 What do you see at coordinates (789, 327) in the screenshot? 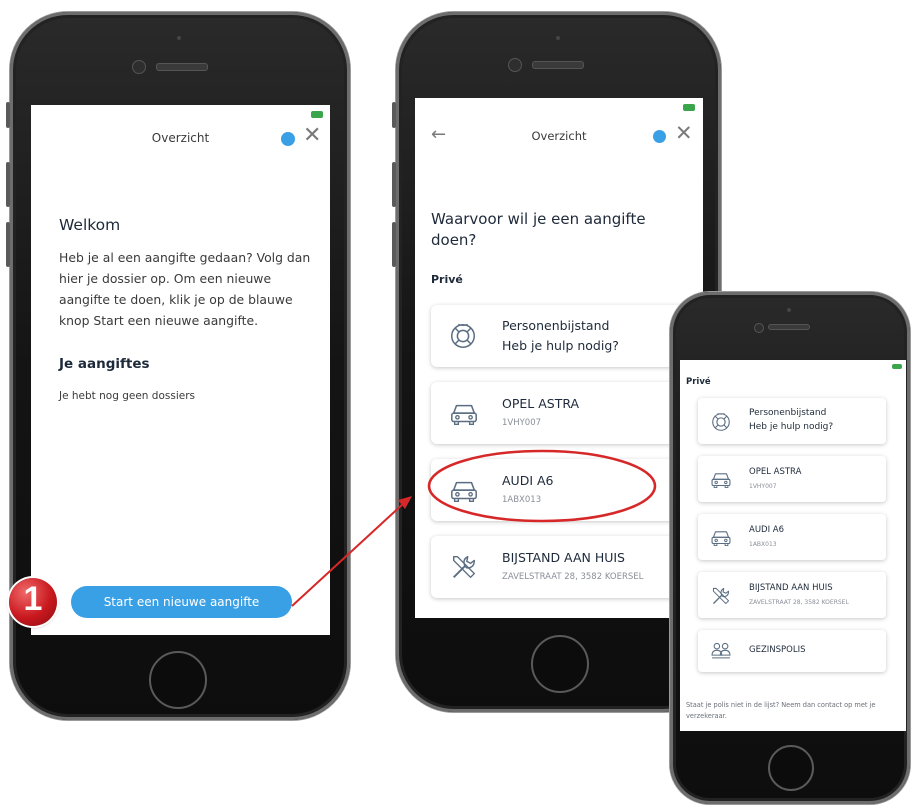
I see `speaker-grille` at bounding box center [789, 327].